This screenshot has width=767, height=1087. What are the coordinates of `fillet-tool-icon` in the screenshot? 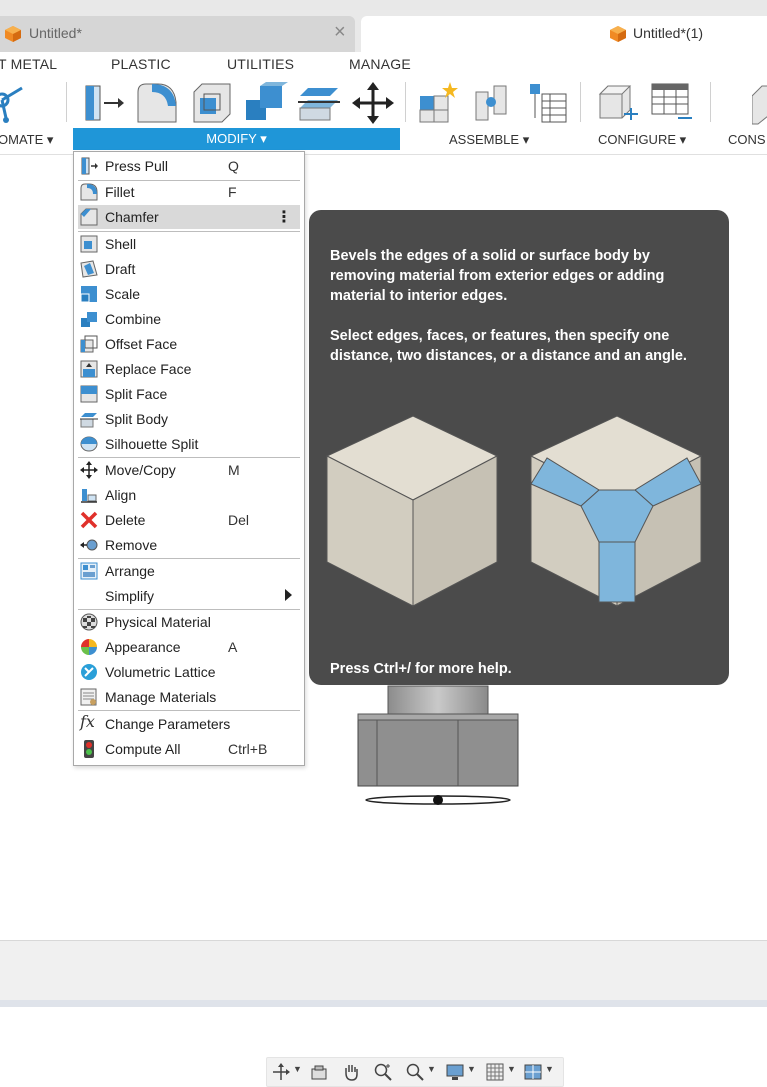 It's located at (157, 104).